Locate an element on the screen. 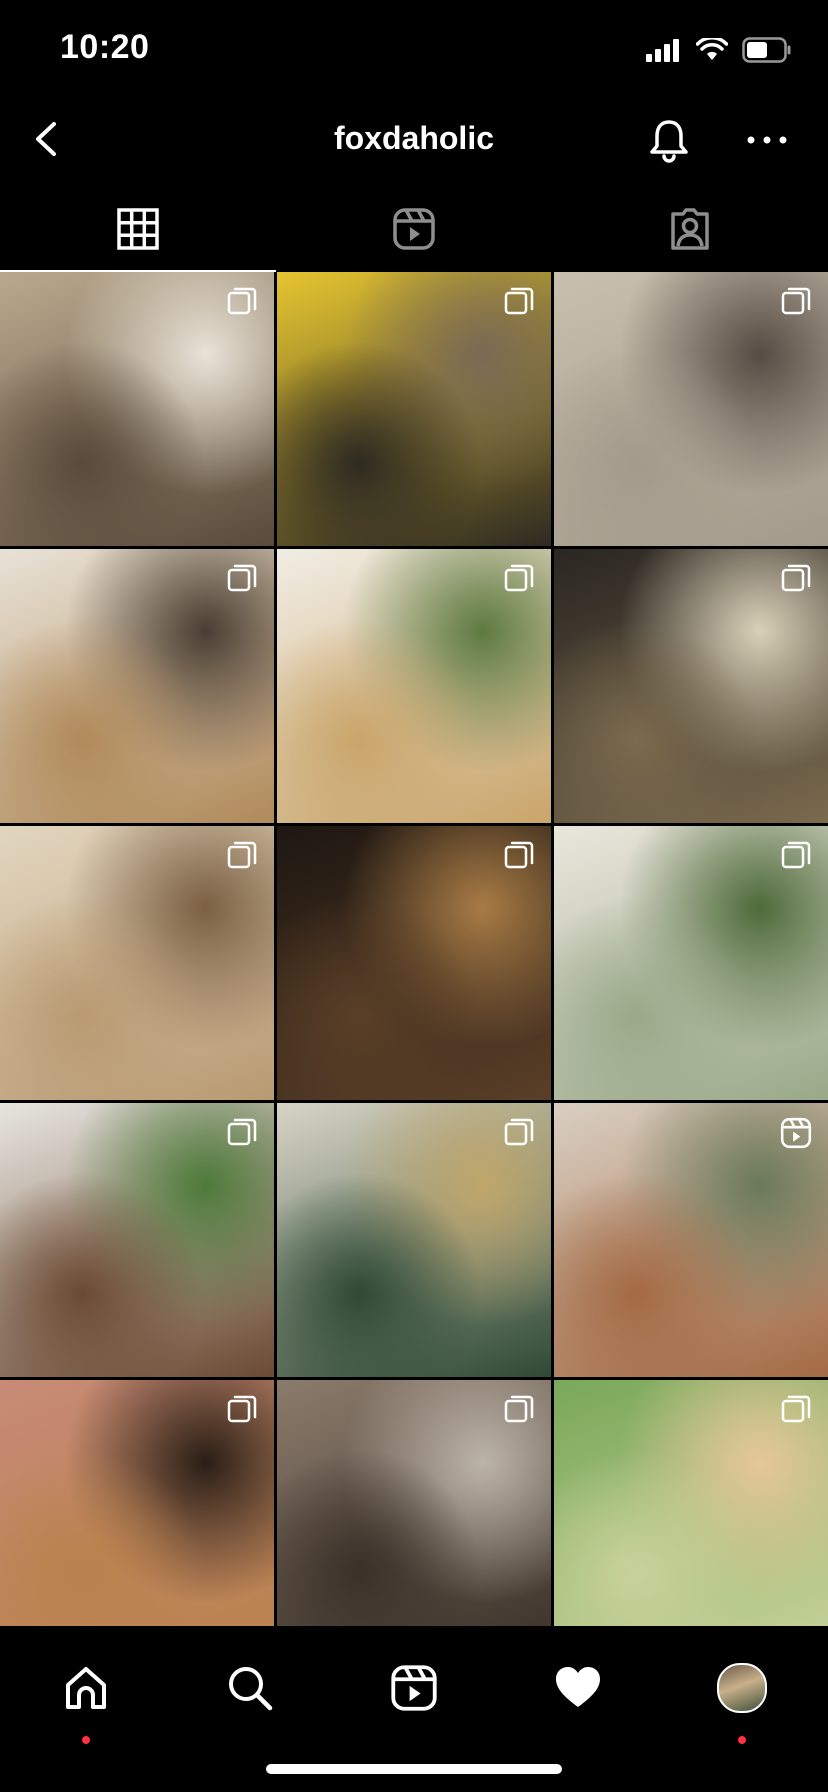  grid-icon is located at coordinates (138, 229).